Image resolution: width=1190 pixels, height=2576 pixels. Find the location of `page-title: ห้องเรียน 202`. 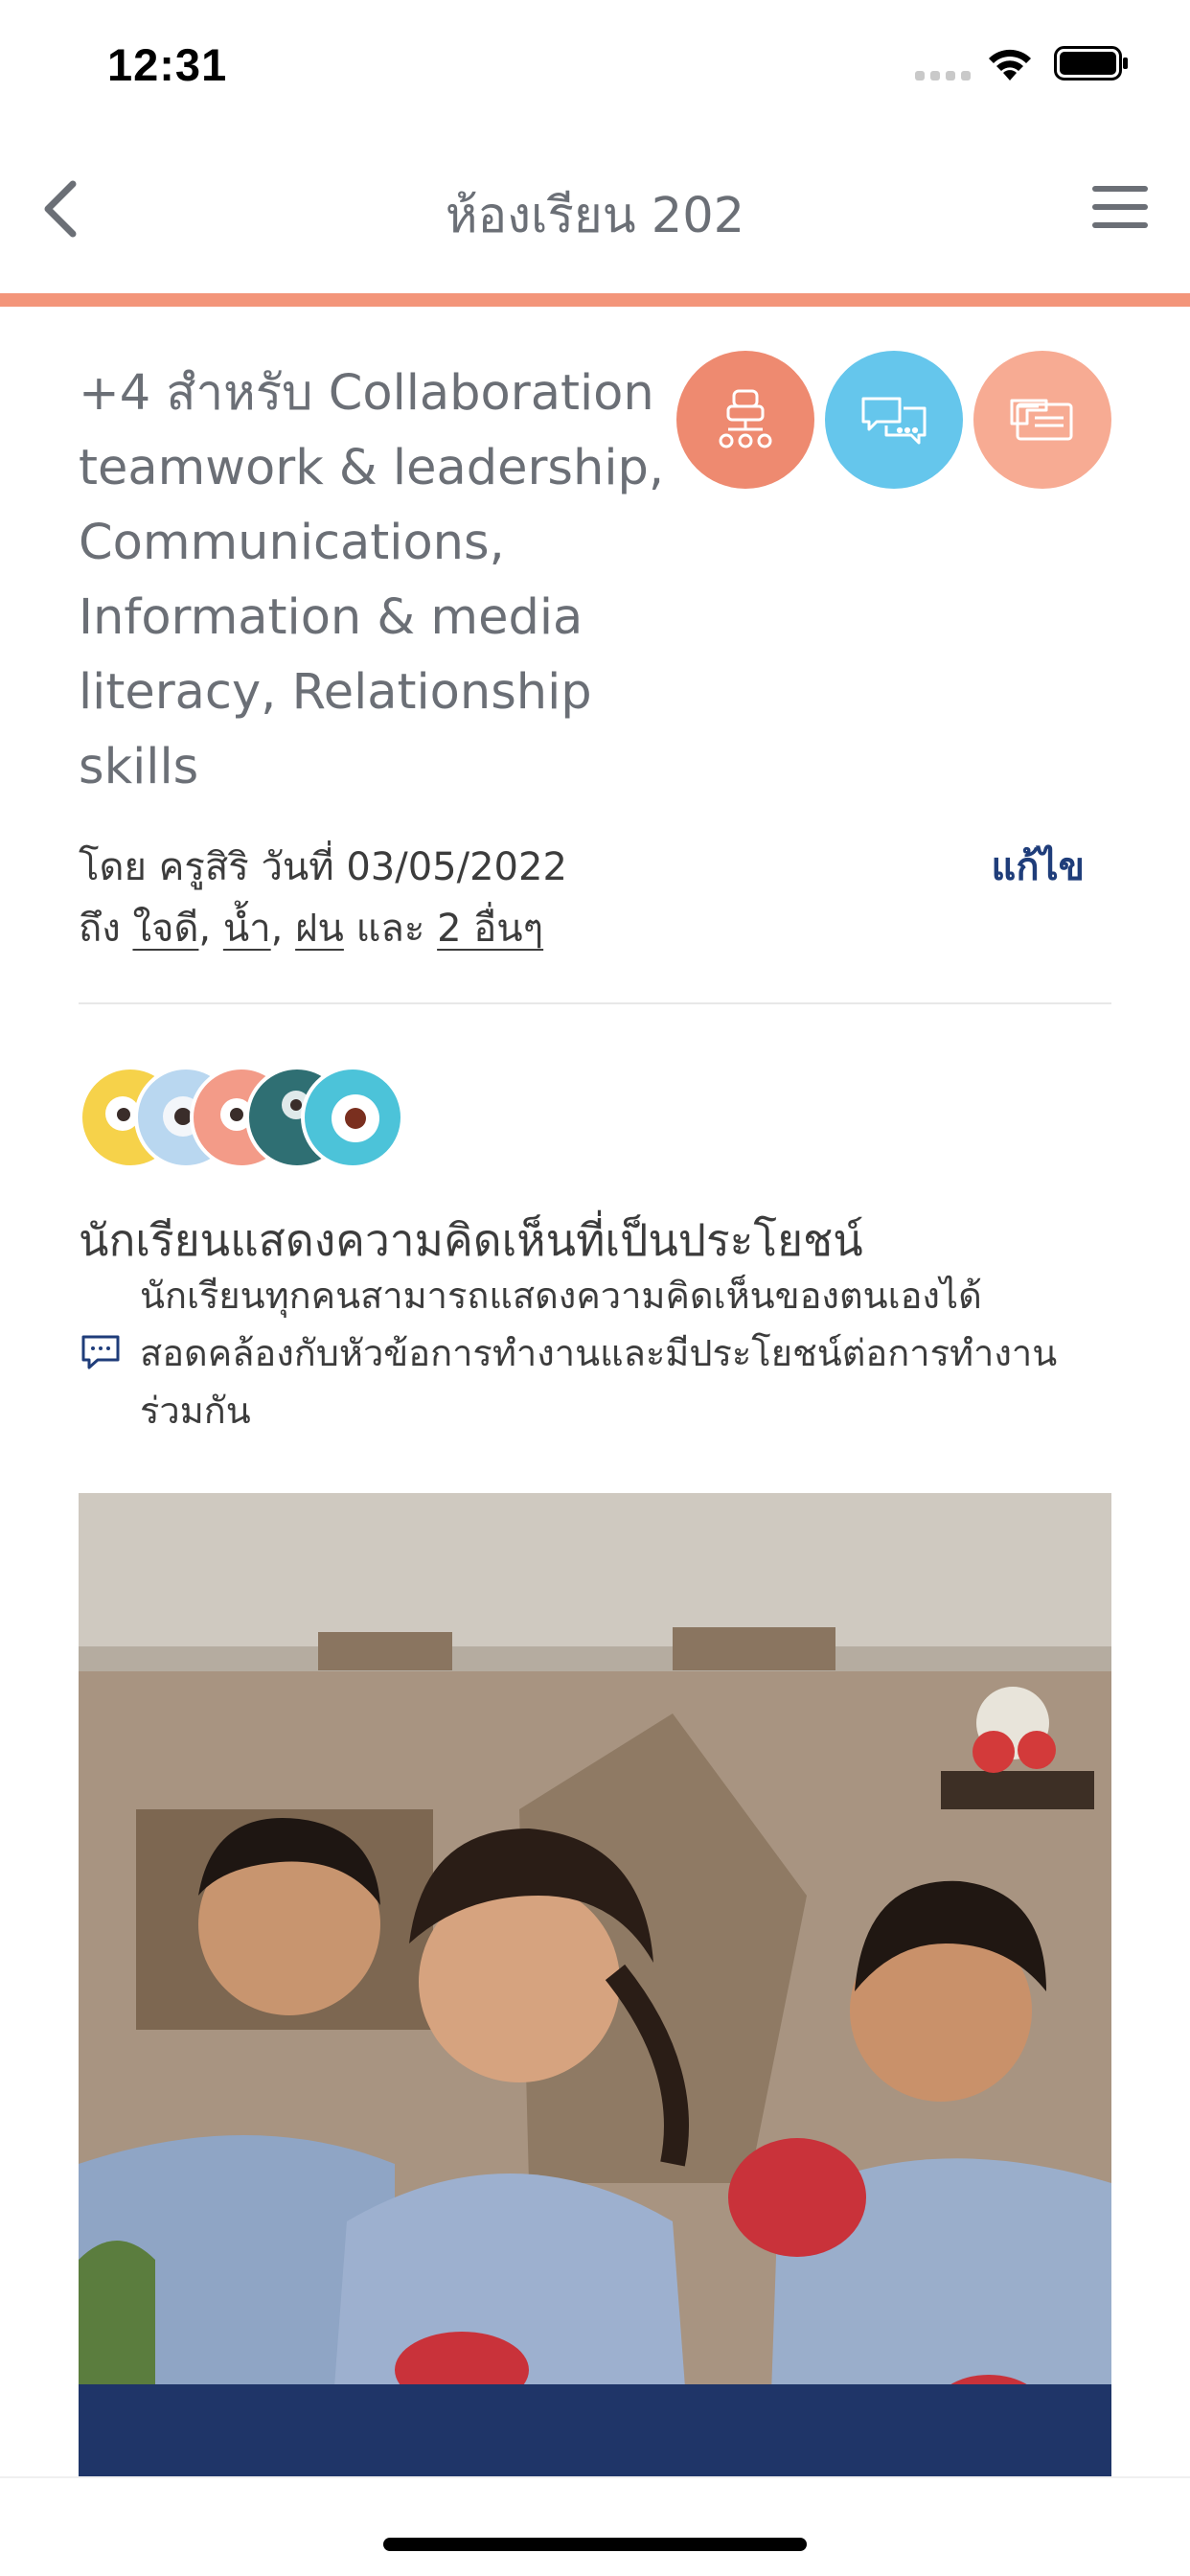

page-title: ห้องเรียน 202 is located at coordinates (595, 216).